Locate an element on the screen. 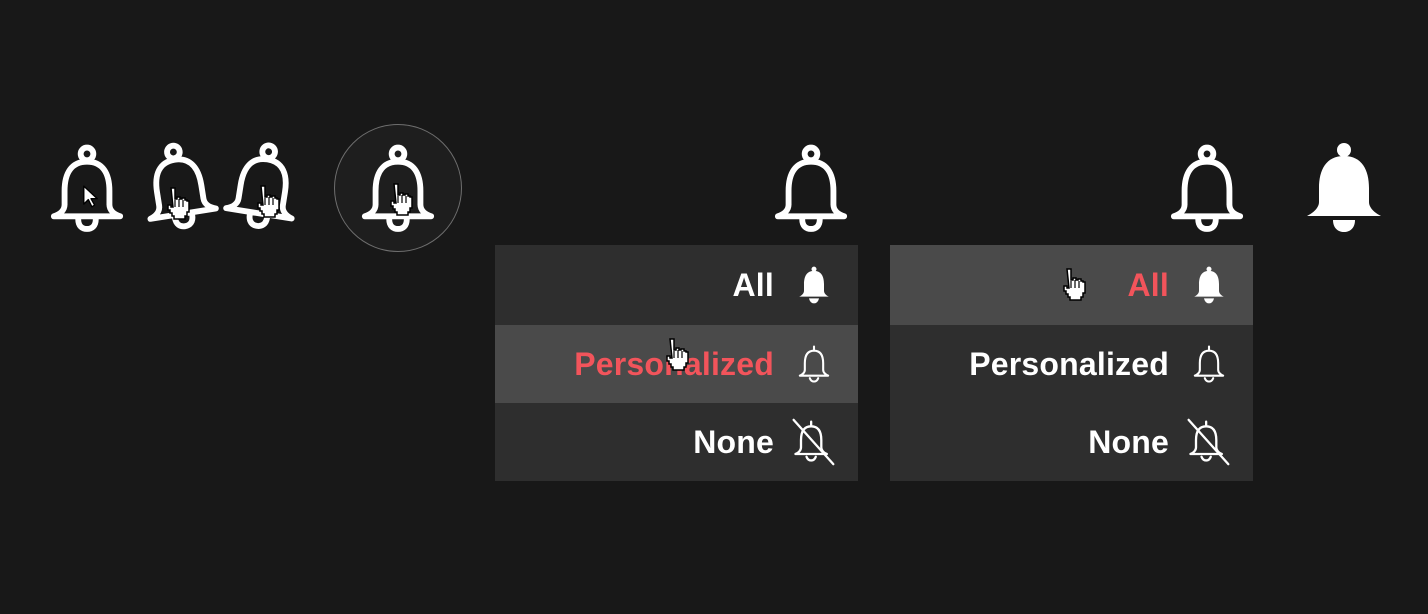 Image resolution: width=1428 pixels, height=614 pixels. notification-menu-personalized: All Personalized None is located at coordinates (676, 363).